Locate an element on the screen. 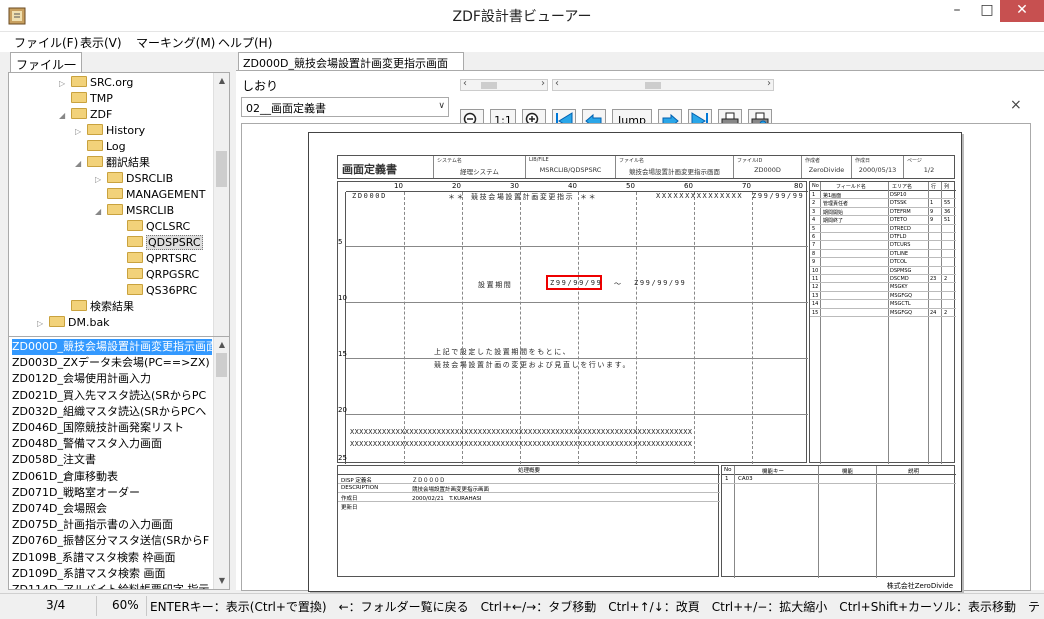  file-list-item: ZD000D_競技会場設置計画変更指示画面 is located at coordinates (112, 347).